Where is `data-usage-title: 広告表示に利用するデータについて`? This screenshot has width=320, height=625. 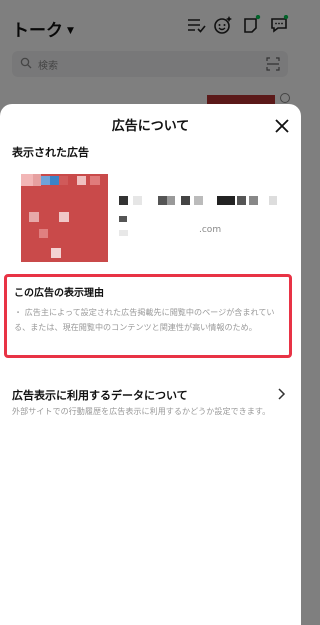
data-usage-title: 広告表示に利用するデータについて is located at coordinates (100, 395).